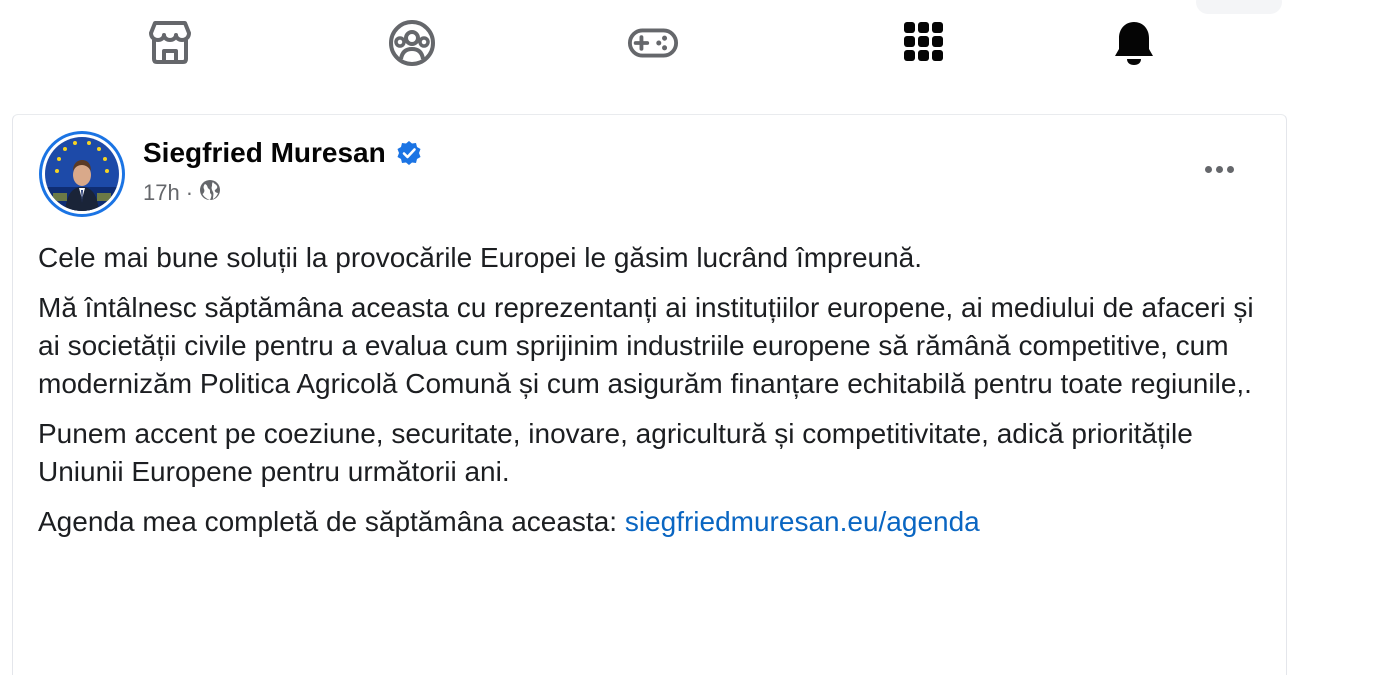  I want to click on notifications-bell-icon, so click(1134, 43).